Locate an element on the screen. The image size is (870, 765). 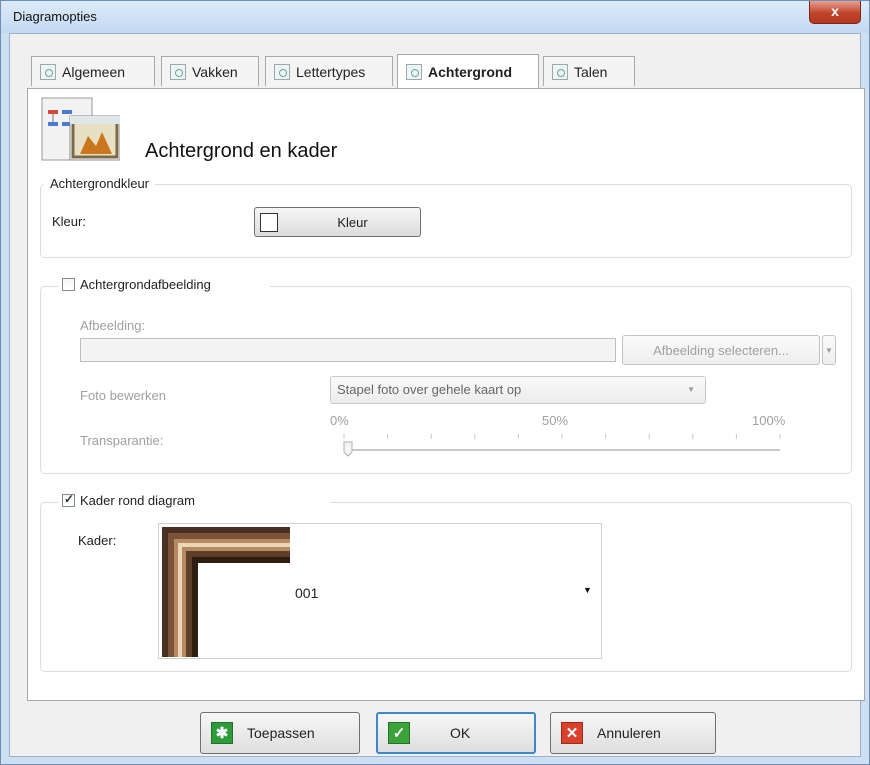
color-button: Kleur is located at coordinates (337, 222).